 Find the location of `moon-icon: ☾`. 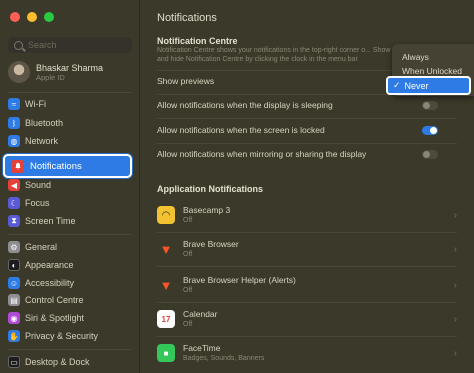

moon-icon: ☾ is located at coordinates (14, 203).